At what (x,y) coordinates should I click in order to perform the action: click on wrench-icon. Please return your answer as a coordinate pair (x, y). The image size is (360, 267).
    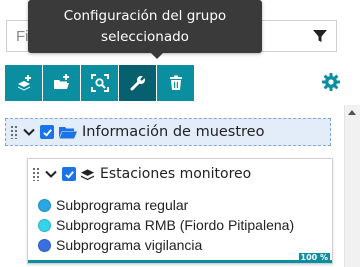
    Looking at the image, I should click on (138, 83).